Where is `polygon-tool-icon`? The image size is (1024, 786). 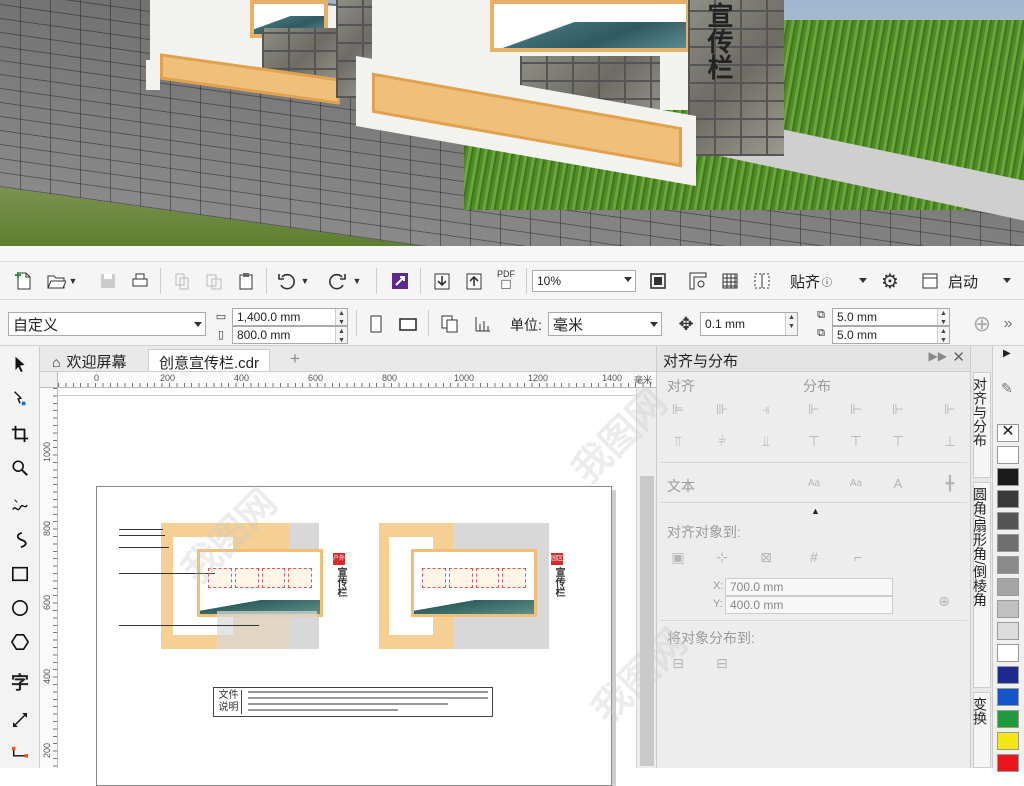 polygon-tool-icon is located at coordinates (20, 642).